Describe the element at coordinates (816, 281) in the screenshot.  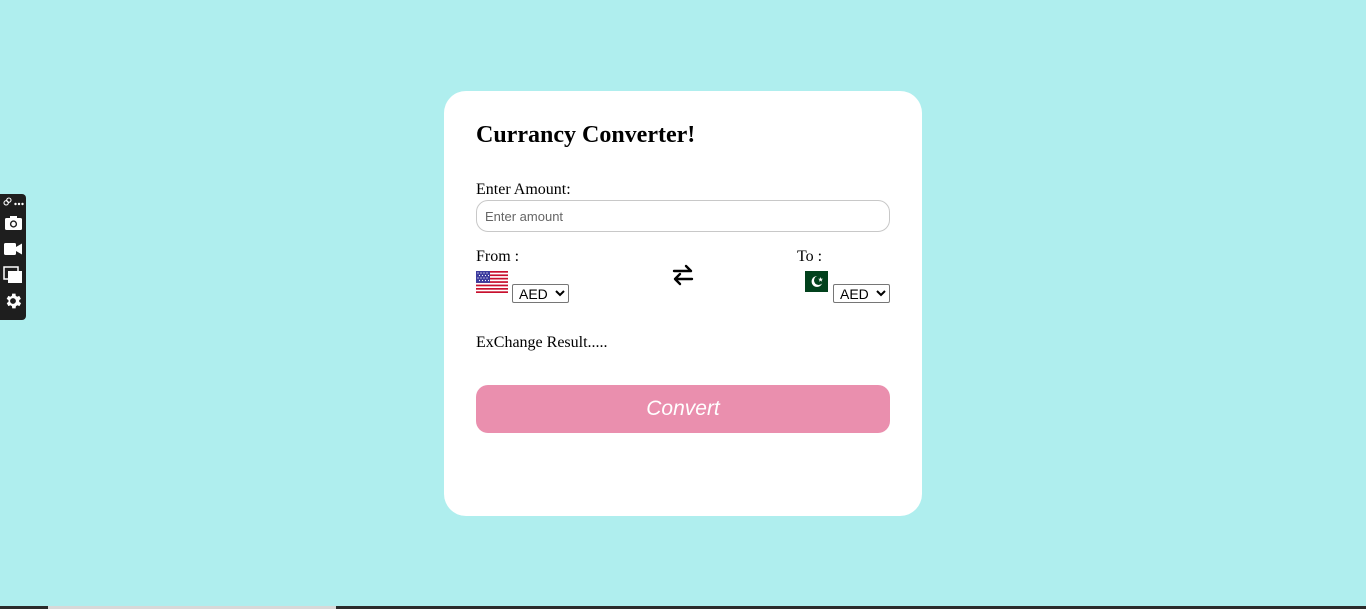
I see `pk-flag-icon` at that location.